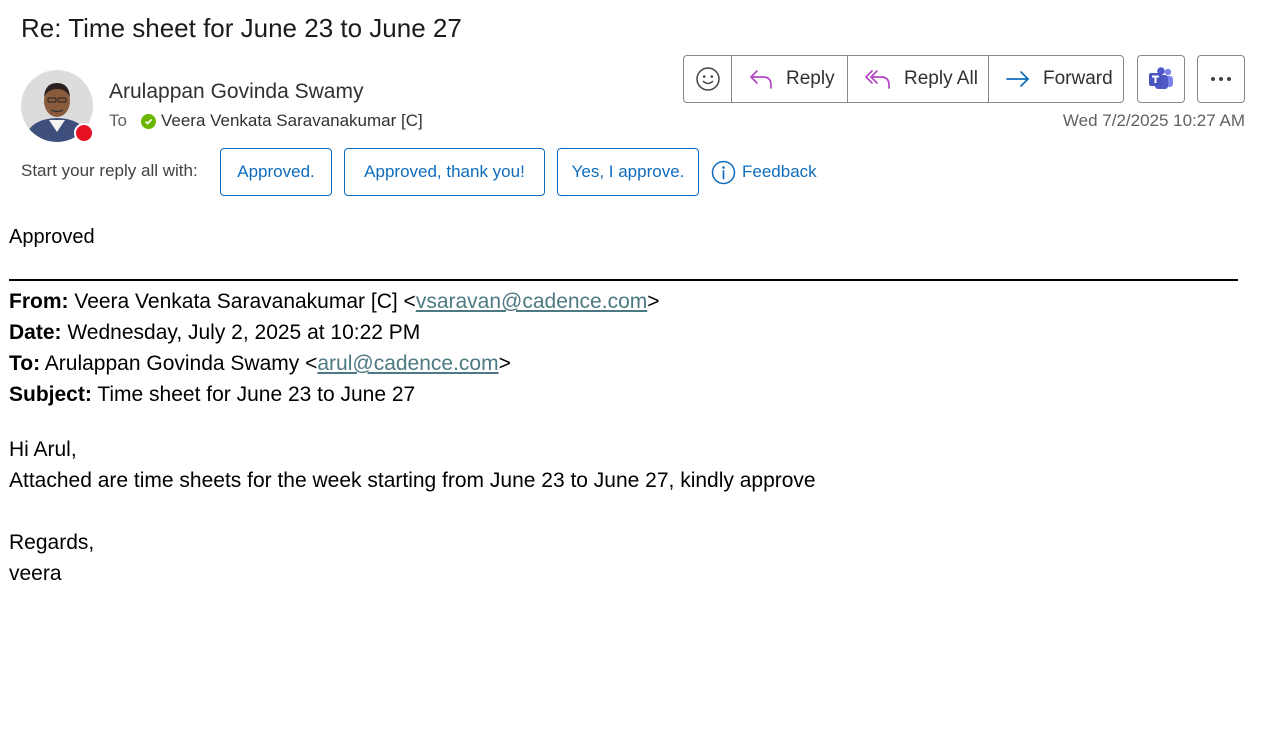 This screenshot has width=1280, height=742. What do you see at coordinates (35, 332) in the screenshot?
I see `date-label: Date:` at bounding box center [35, 332].